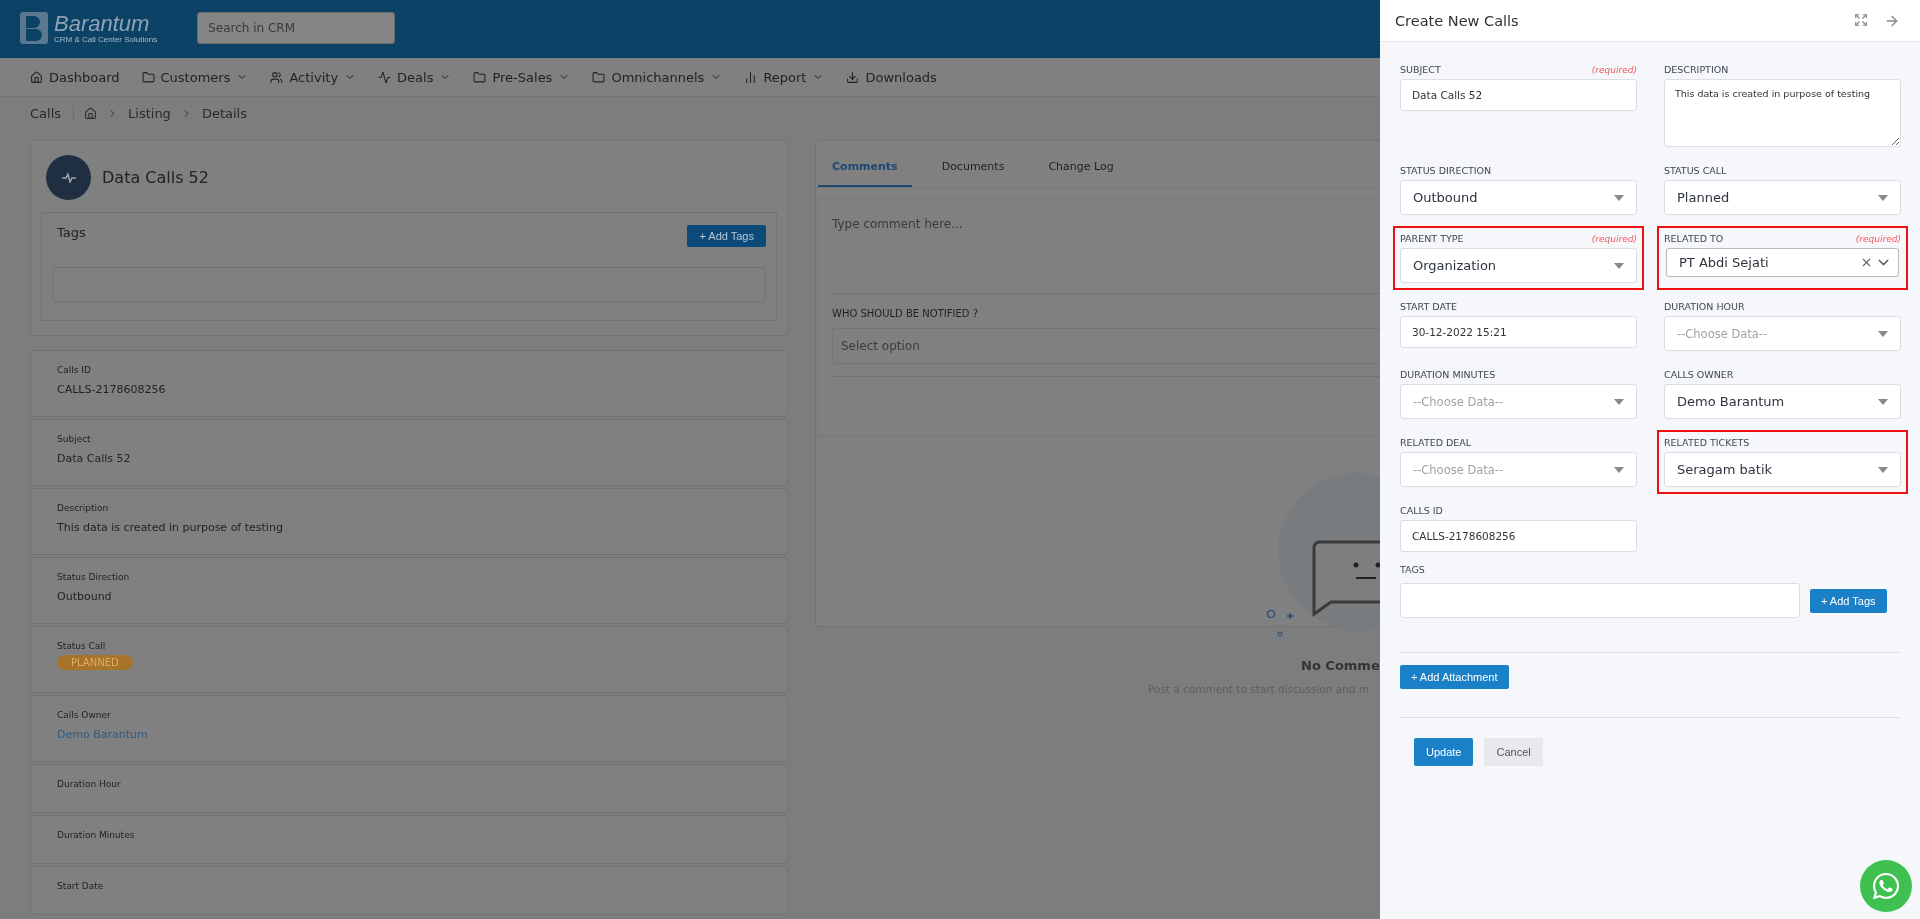 This screenshot has width=1920, height=919. What do you see at coordinates (112, 389) in the screenshot?
I see `detail-value: CALLS-2178608256` at bounding box center [112, 389].